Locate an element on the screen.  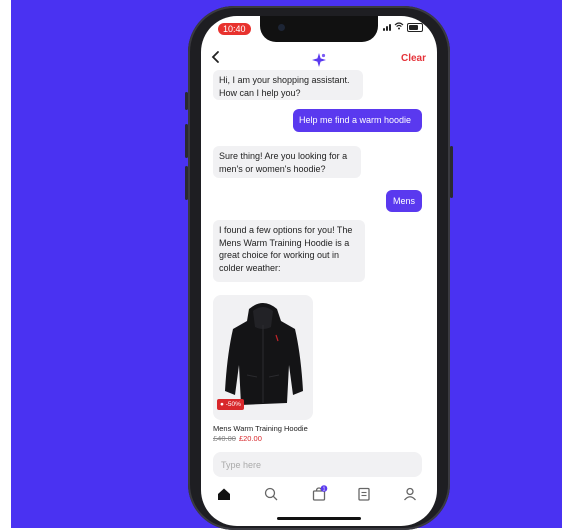
chat-header: Clear is located at coordinates (319, 61).